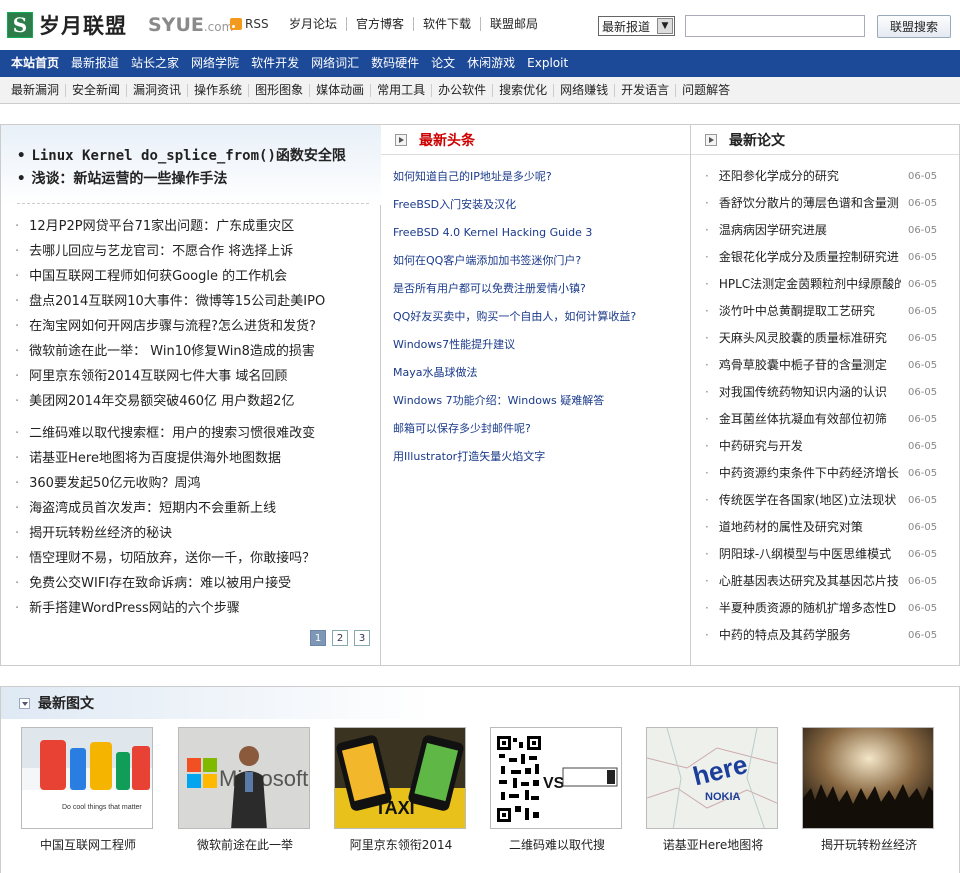  I want to click on paper-title: 中药资源约束条件下中药经济增长, so click(803, 473).